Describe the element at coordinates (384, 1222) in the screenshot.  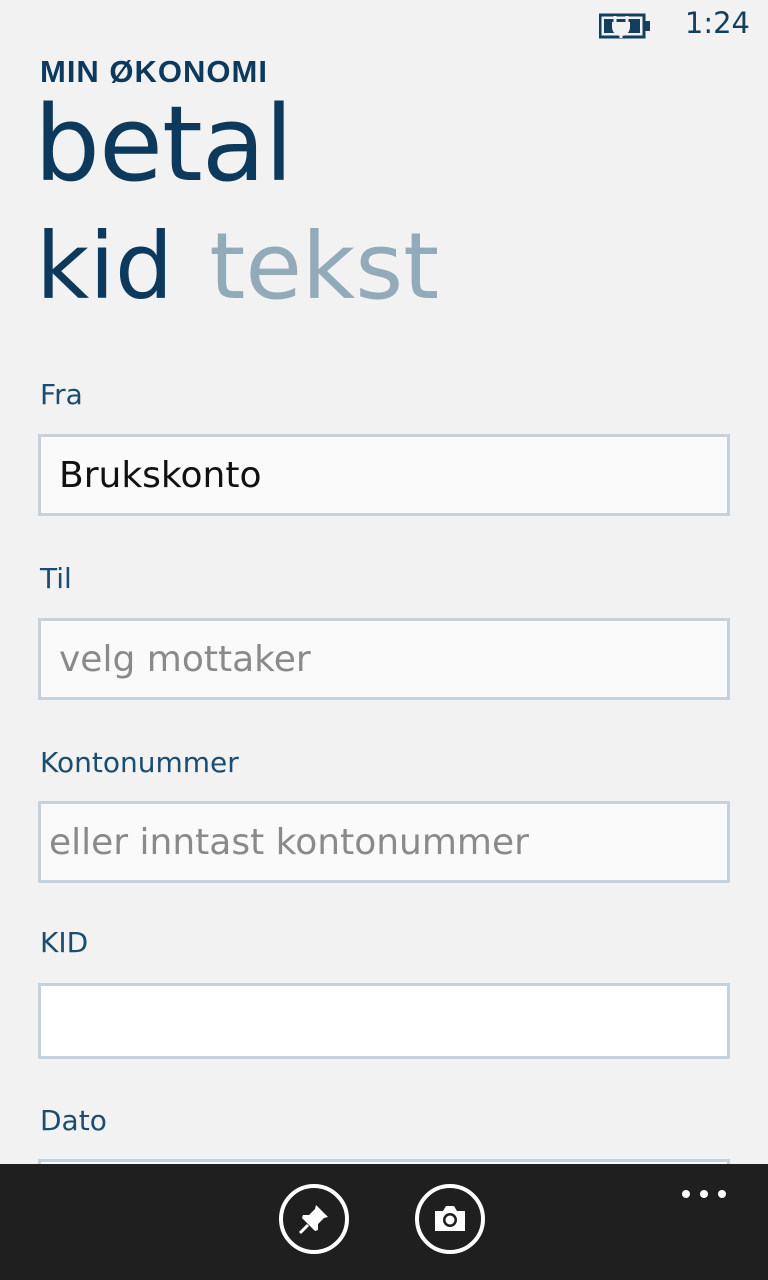
I see `app-bar` at that location.